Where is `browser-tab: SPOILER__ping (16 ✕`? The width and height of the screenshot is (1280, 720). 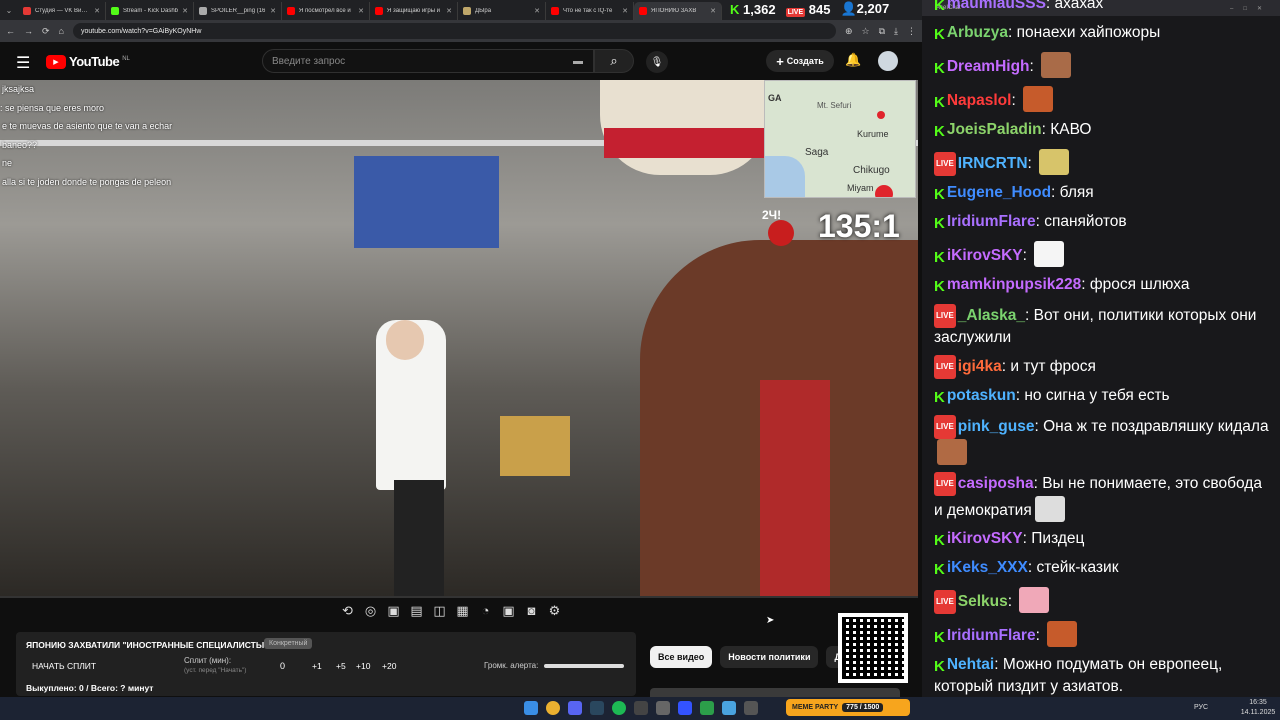 browser-tab: SPOILER__ping (16 ✕ is located at coordinates (238, 11).